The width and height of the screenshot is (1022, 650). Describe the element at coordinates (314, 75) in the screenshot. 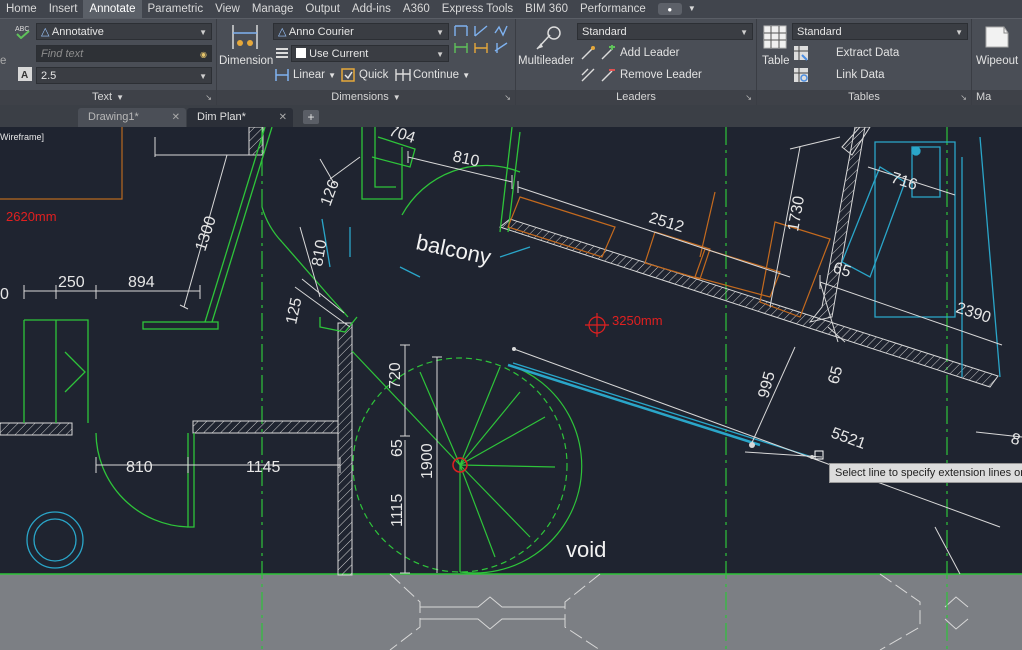

I see `linear-button: Linear ▼` at that location.